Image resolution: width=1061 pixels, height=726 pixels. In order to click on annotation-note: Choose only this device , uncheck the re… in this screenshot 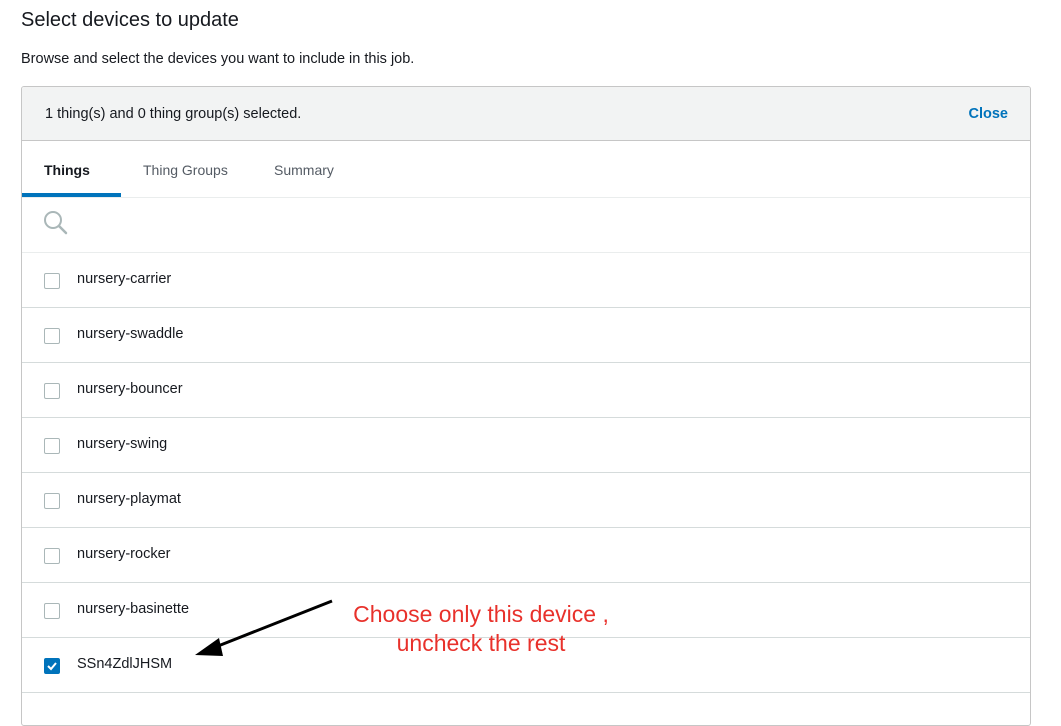, I will do `click(481, 629)`.